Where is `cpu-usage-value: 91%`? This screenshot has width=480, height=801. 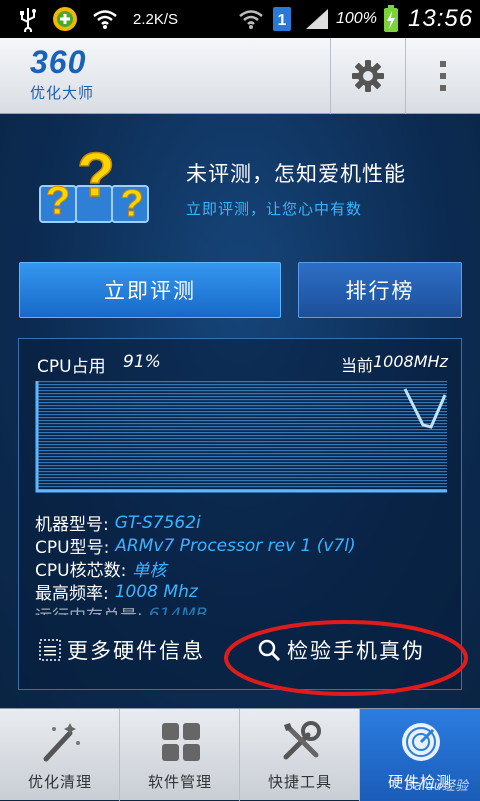 cpu-usage-value: 91% is located at coordinates (142, 362).